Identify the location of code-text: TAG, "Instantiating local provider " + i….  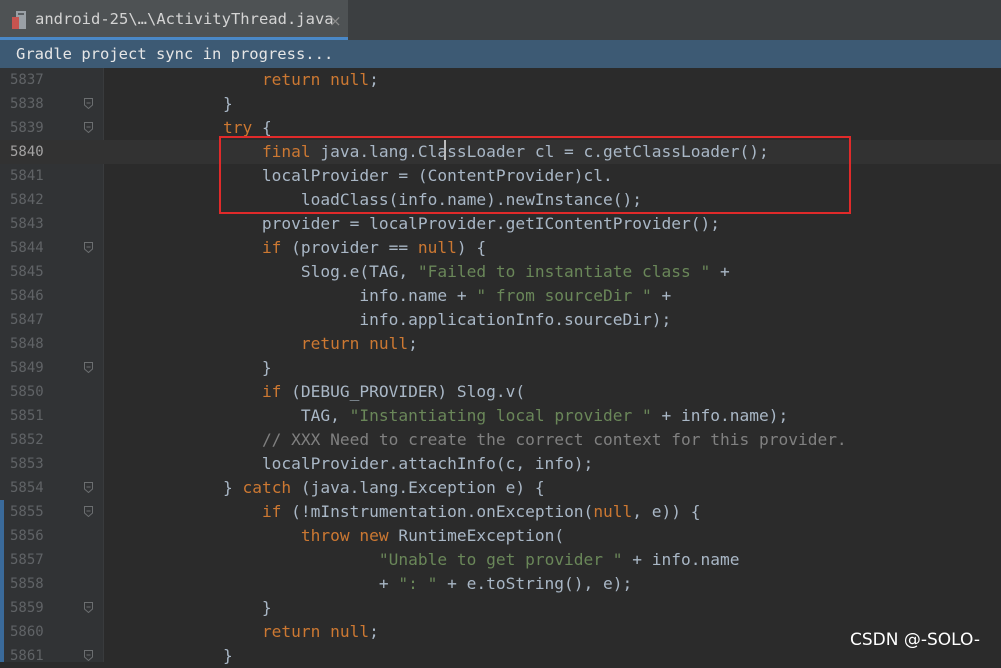
(447, 416).